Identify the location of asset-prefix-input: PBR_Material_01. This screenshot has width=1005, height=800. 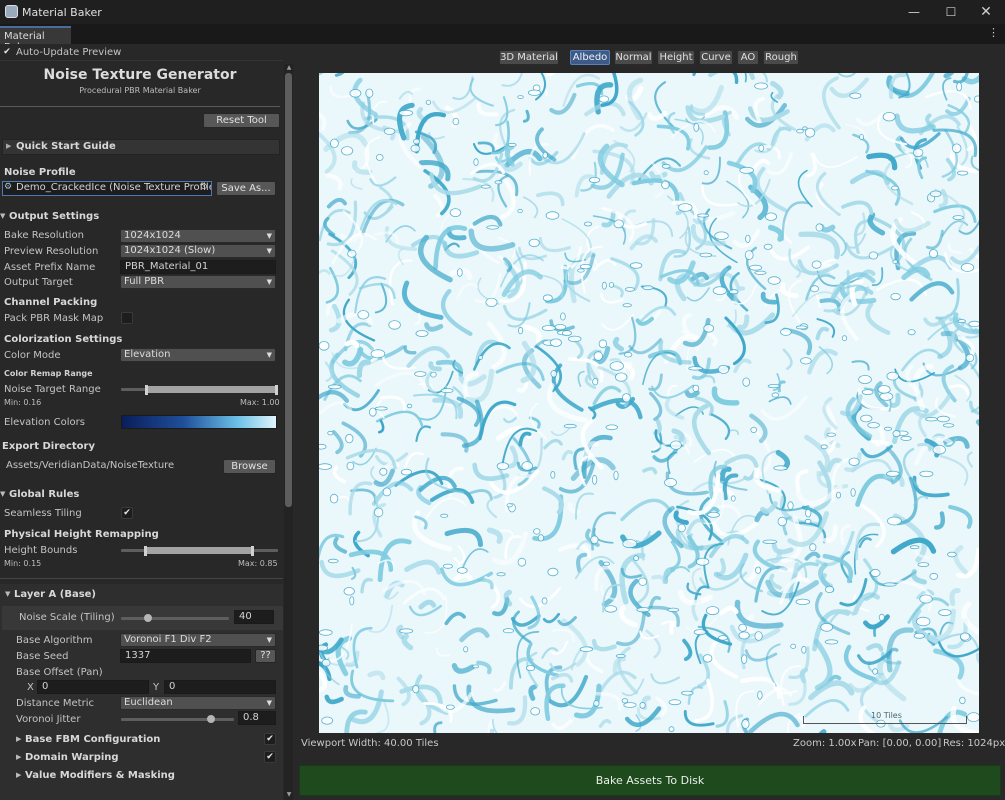
(198, 267).